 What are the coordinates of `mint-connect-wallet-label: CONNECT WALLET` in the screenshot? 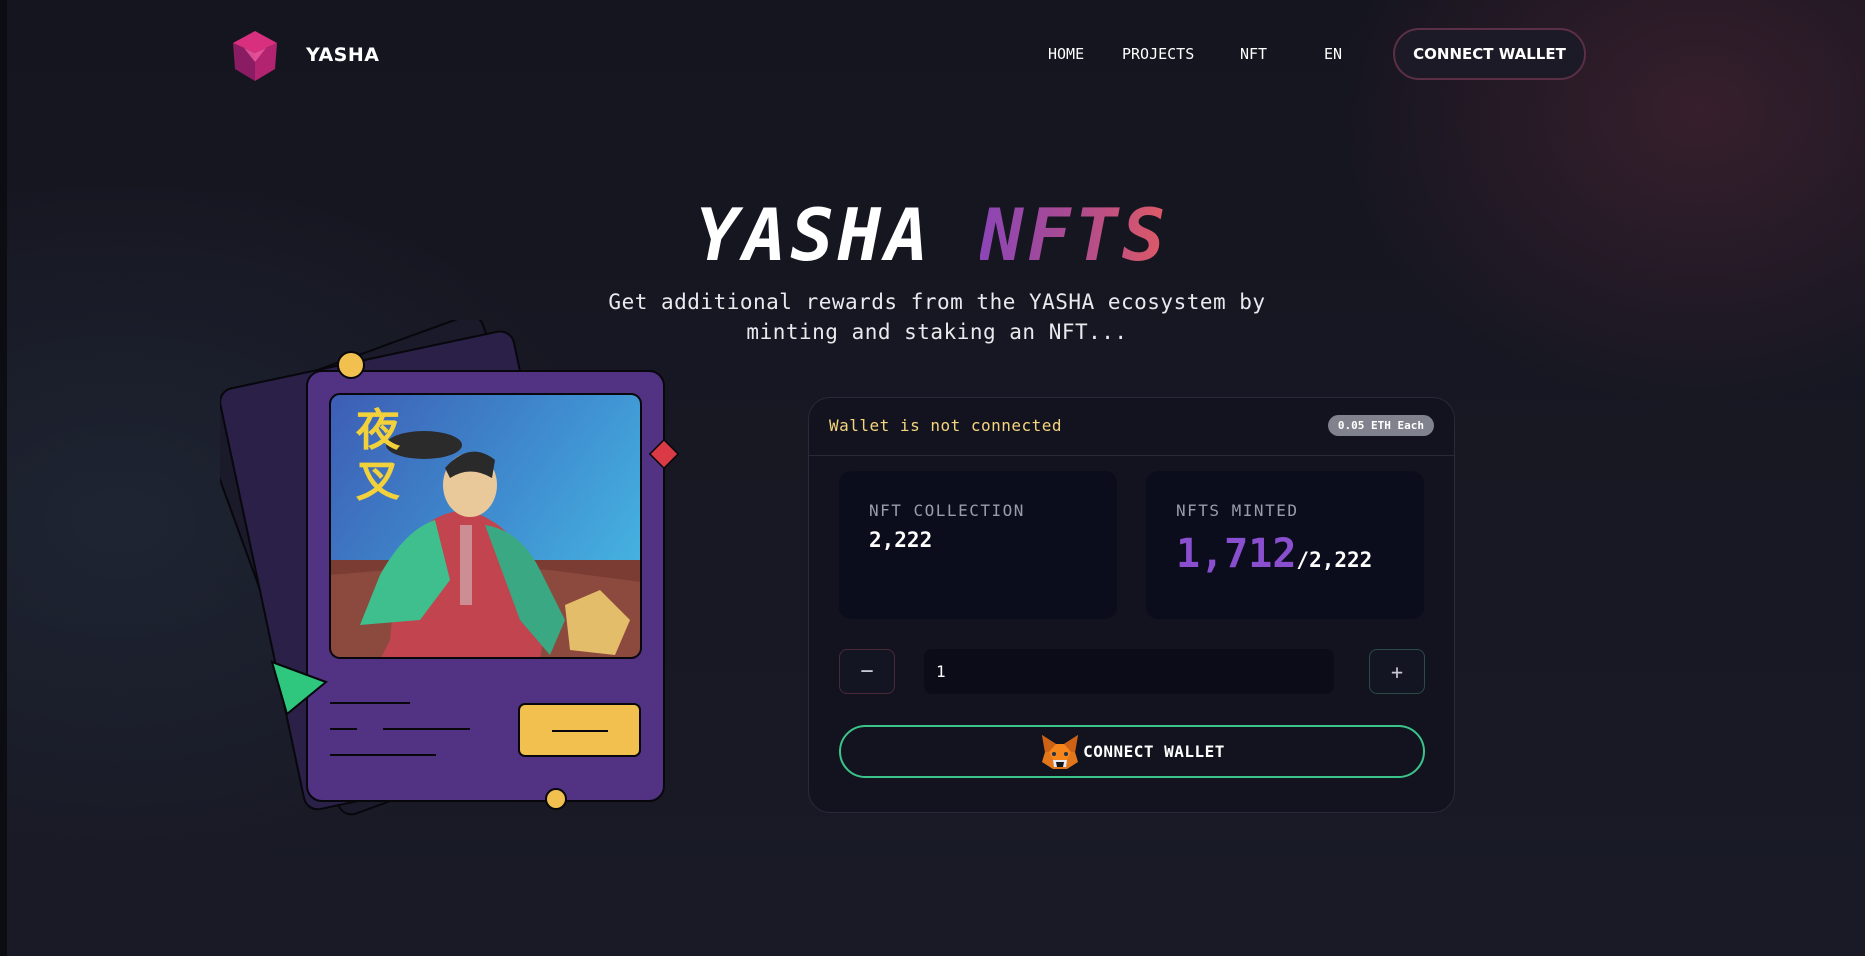 It's located at (1154, 751).